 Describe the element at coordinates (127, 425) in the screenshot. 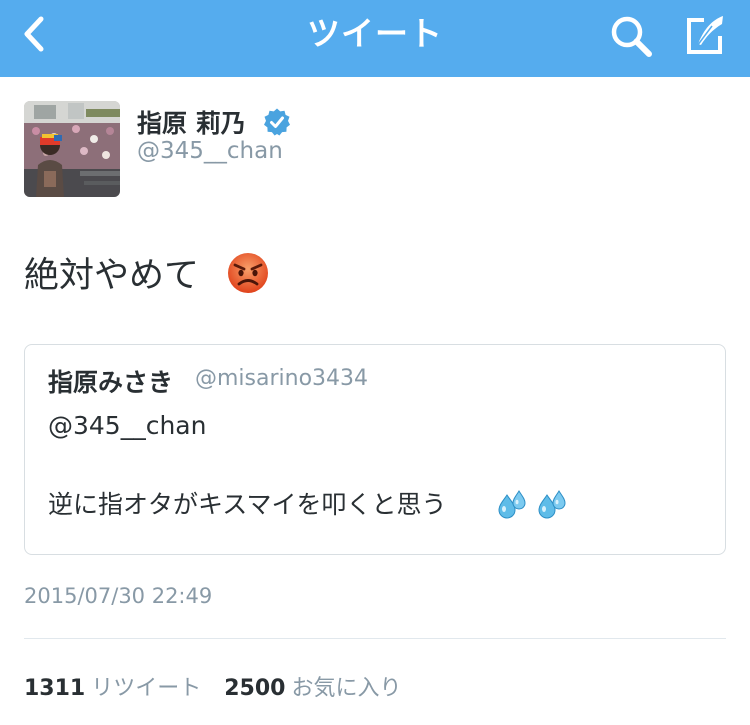

I see `quoted-reply-mention: @345__chan` at that location.